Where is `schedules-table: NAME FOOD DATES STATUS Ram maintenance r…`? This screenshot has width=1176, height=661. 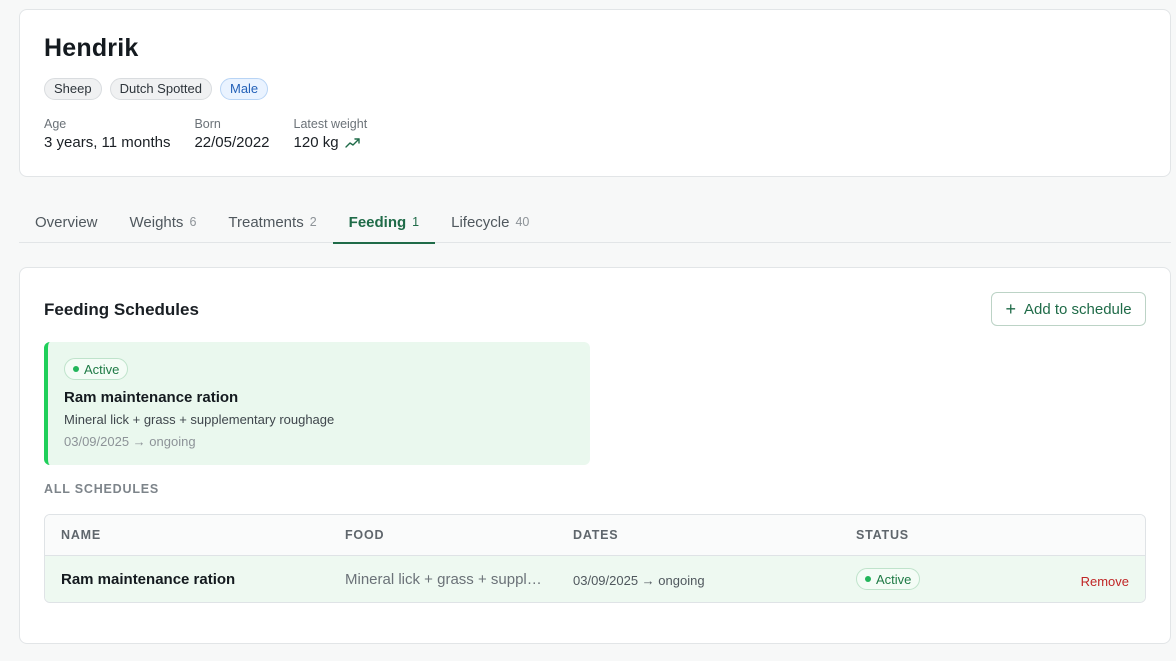 schedules-table: NAME FOOD DATES STATUS Ram maintenance r… is located at coordinates (595, 558).